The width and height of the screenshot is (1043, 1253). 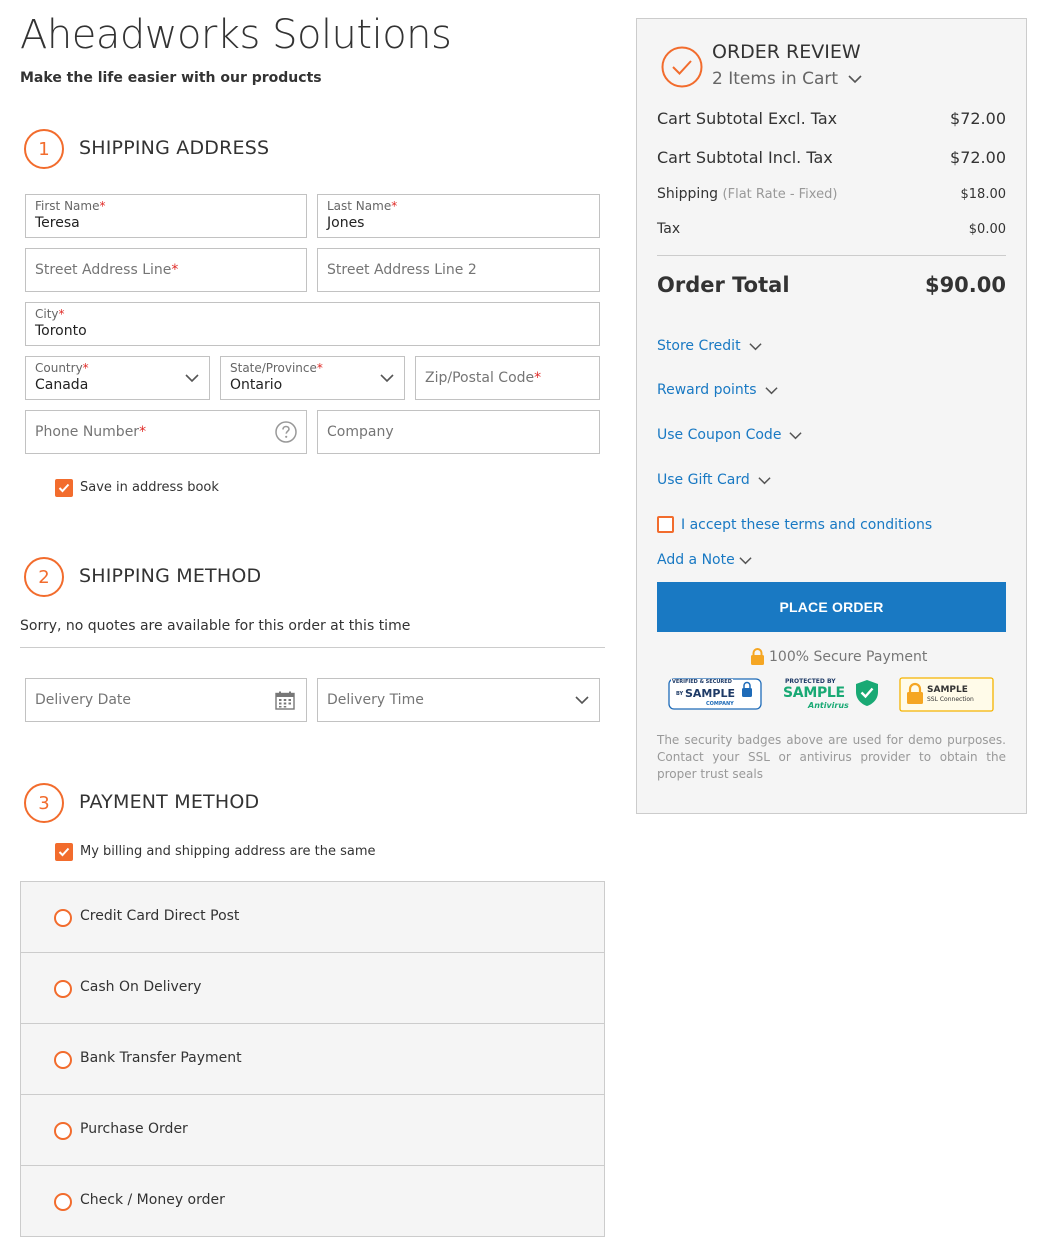 What do you see at coordinates (458, 432) in the screenshot?
I see `company-field: Company` at bounding box center [458, 432].